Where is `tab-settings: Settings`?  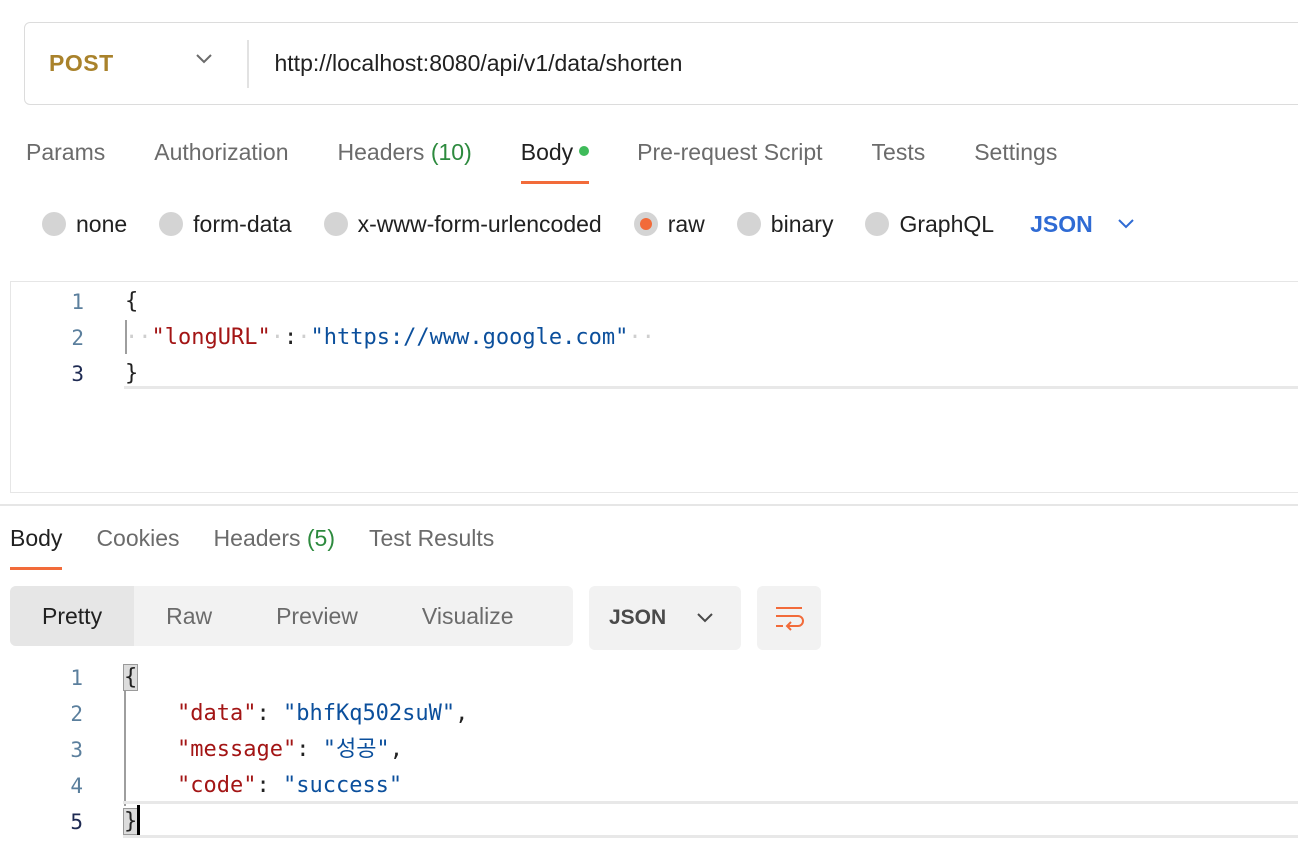
tab-settings: Settings is located at coordinates (1015, 159).